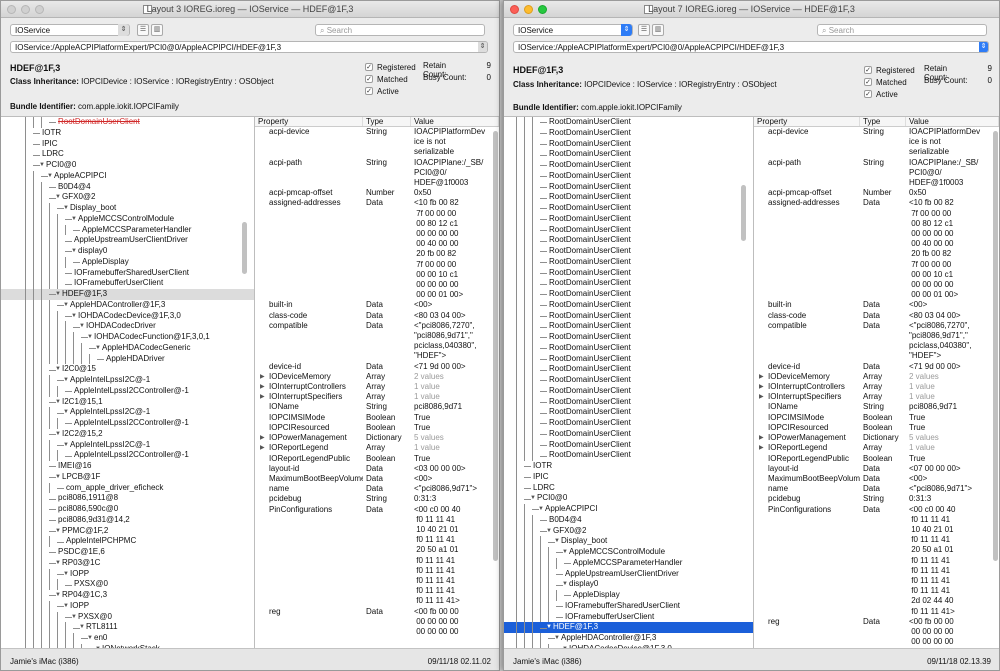 Image resolution: width=1000 pixels, height=671 pixels. What do you see at coordinates (377, 397) in the screenshot?
I see `property-row: ▶ IOInterruptSpecifiers Array 1 value` at bounding box center [377, 397].